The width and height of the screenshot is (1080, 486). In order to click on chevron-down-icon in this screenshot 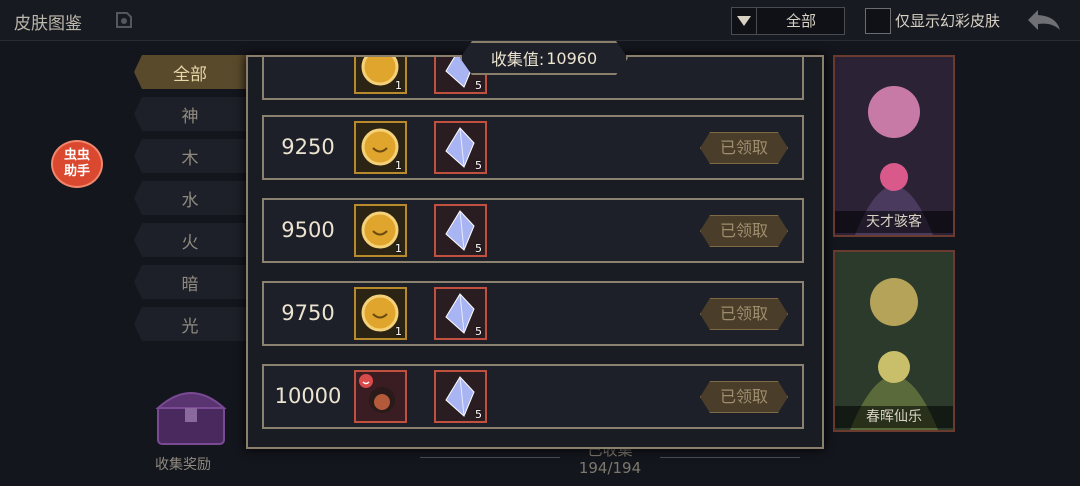, I will do `click(744, 21)`.